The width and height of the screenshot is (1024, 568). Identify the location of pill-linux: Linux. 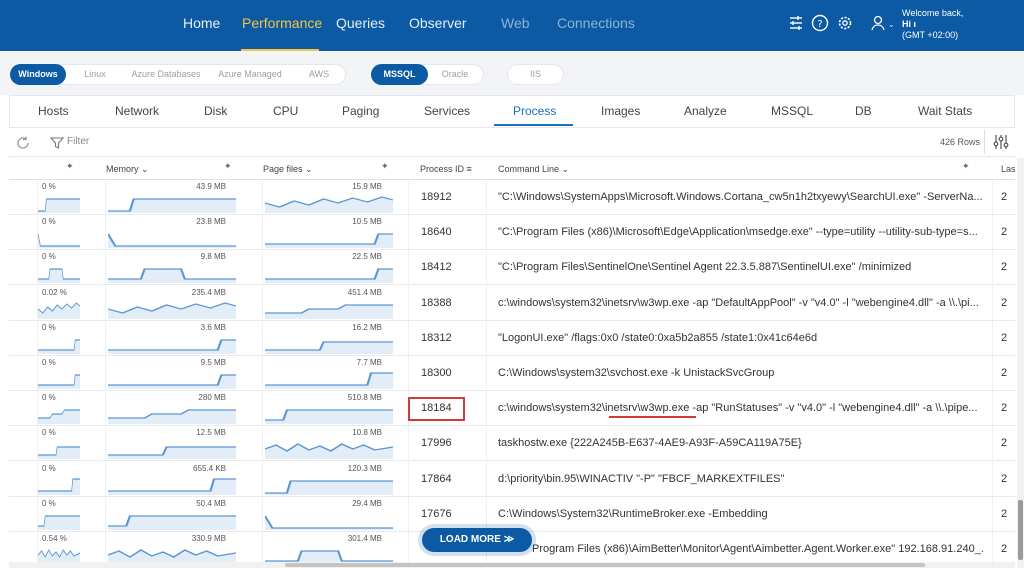
(95, 74).